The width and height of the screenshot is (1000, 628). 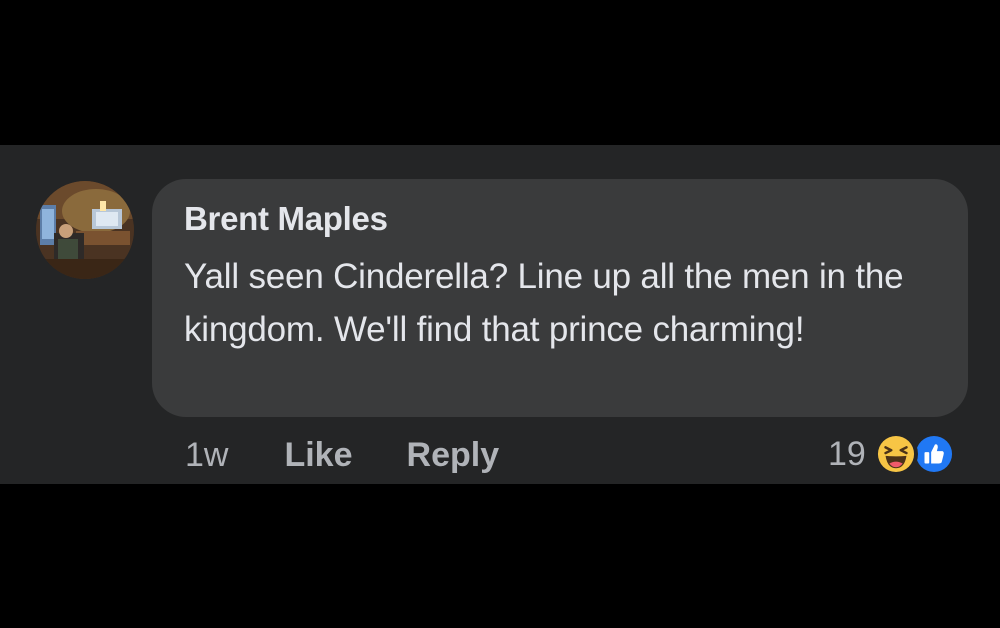 What do you see at coordinates (895, 454) in the screenshot?
I see `haha-icon` at bounding box center [895, 454].